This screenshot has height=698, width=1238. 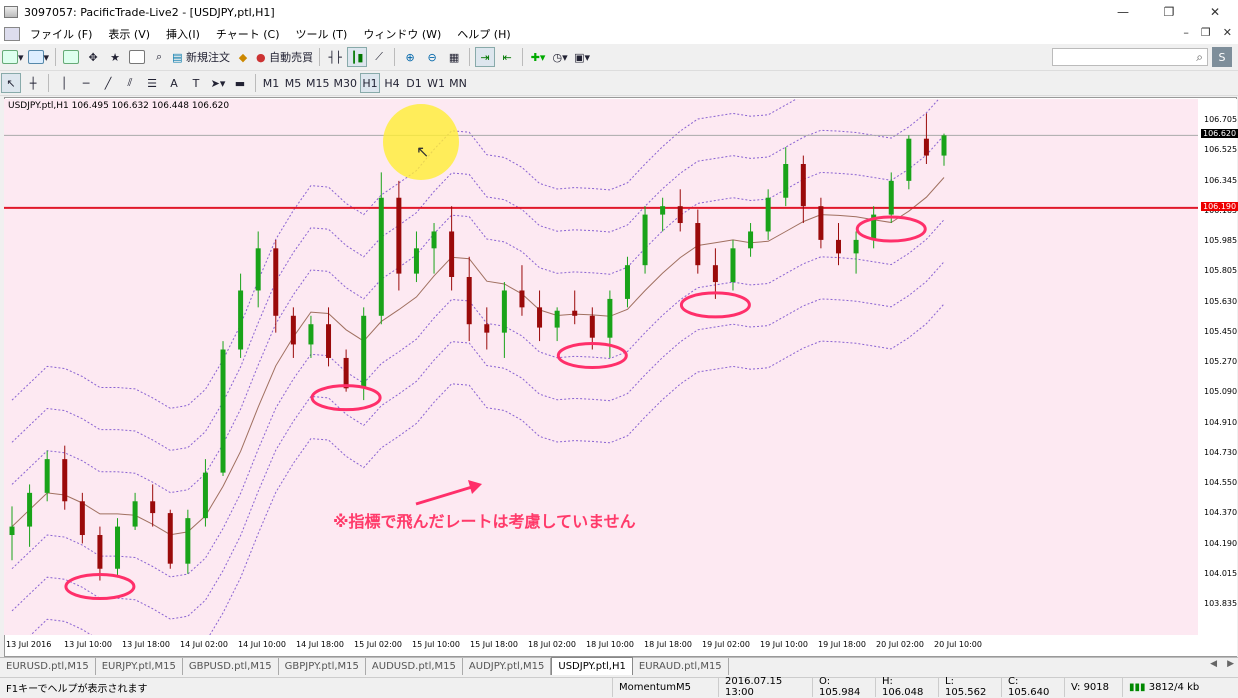 I want to click on maximize-button: ❐, so click(x=1169, y=12).